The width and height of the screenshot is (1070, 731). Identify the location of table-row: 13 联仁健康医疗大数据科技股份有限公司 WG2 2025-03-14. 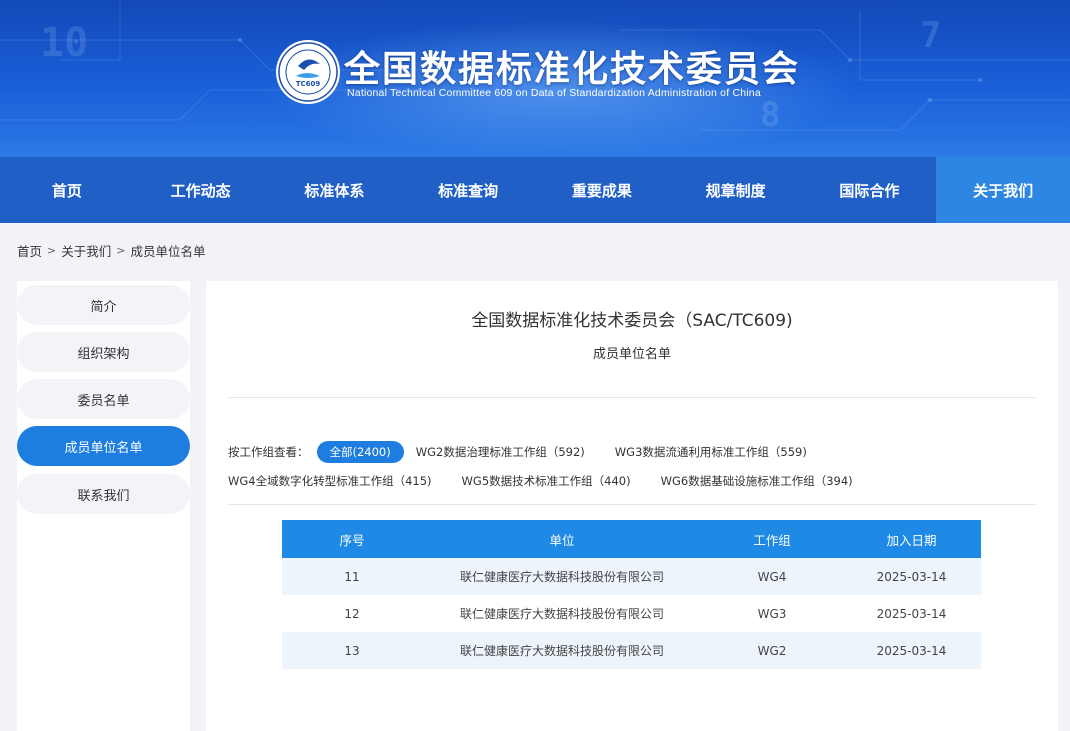
(631, 650).